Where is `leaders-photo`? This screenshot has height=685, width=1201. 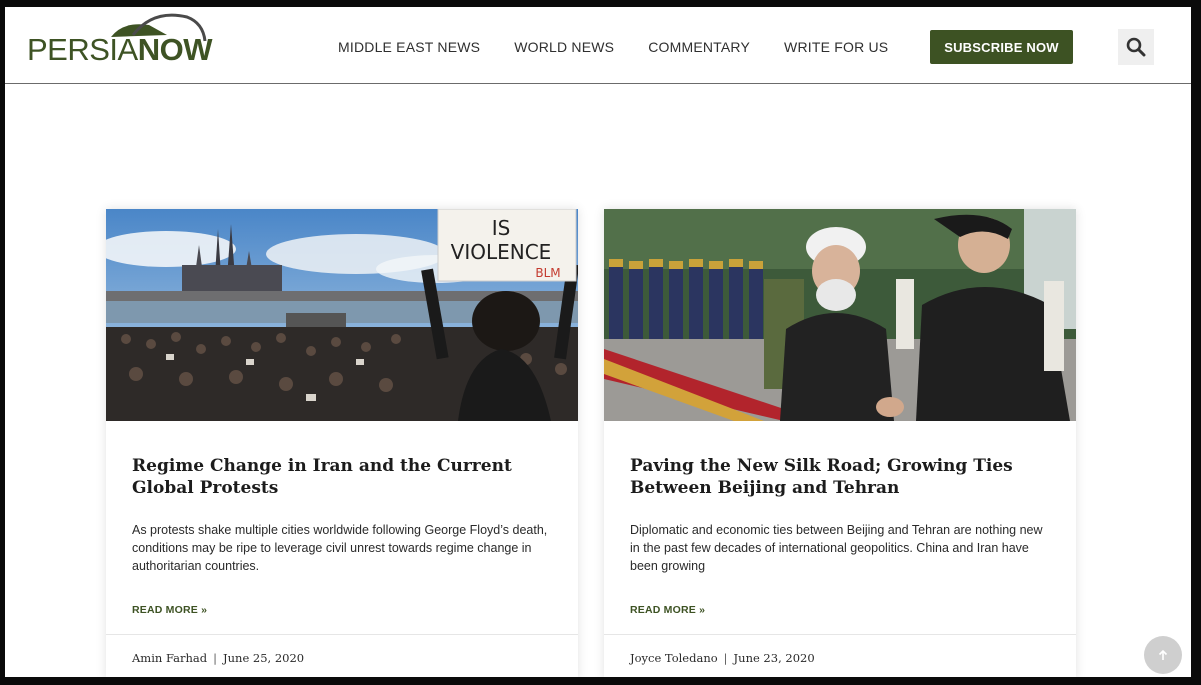 leaders-photo is located at coordinates (840, 315).